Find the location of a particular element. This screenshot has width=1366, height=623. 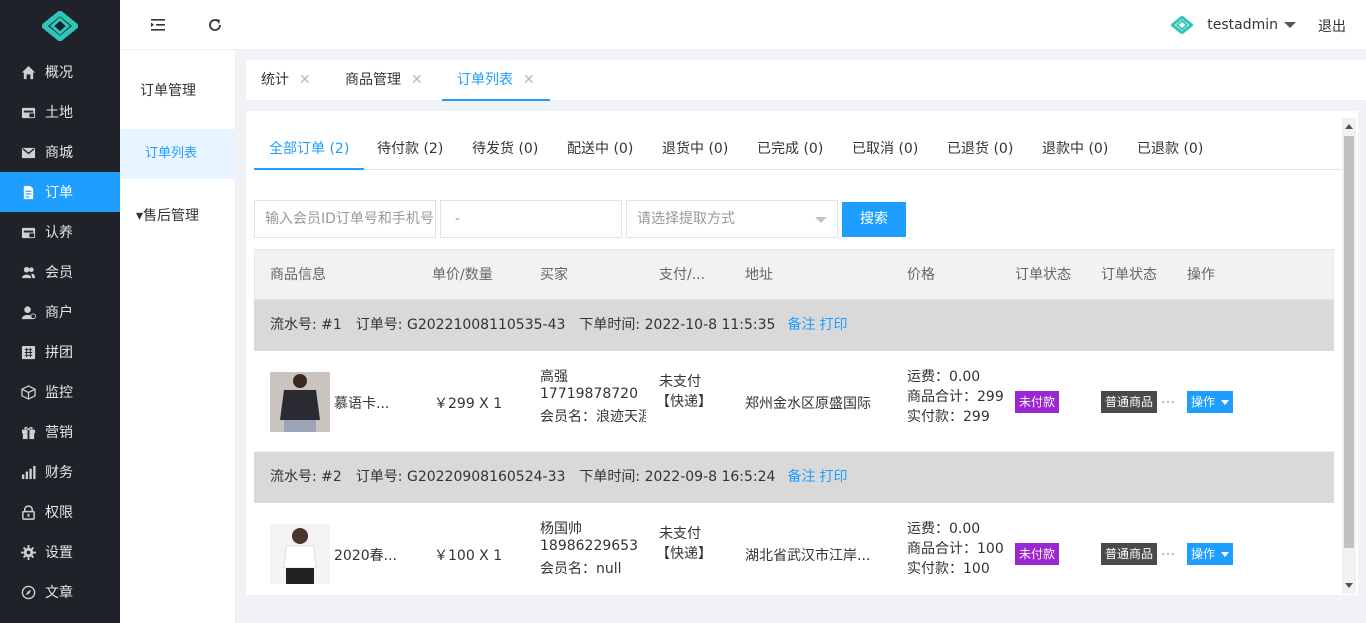

sidebar-item-10: 财务 is located at coordinates (60, 472).